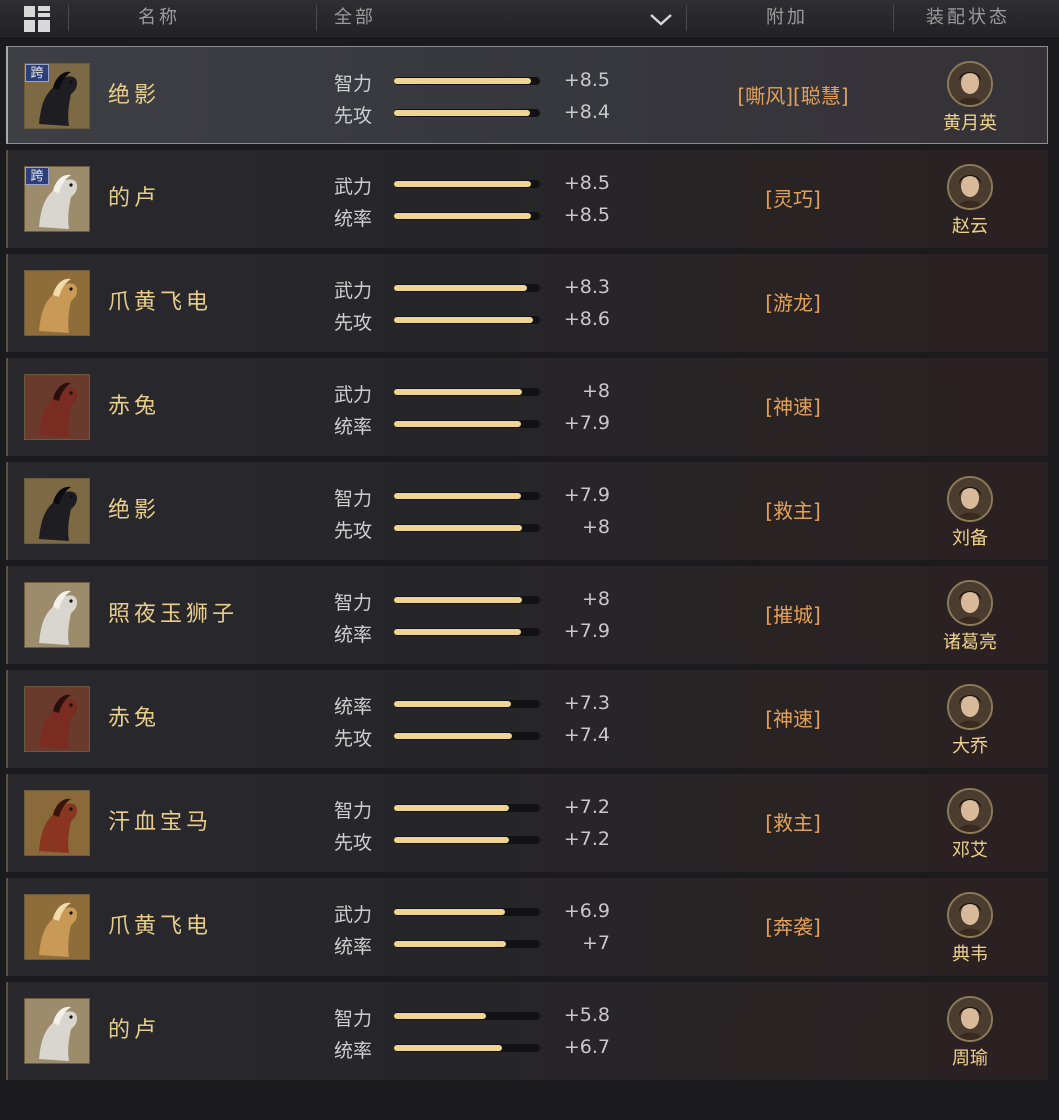 This screenshot has width=1059, height=1120. Describe the element at coordinates (793, 199) in the screenshot. I see `bonus-traits: [灵巧]` at that location.